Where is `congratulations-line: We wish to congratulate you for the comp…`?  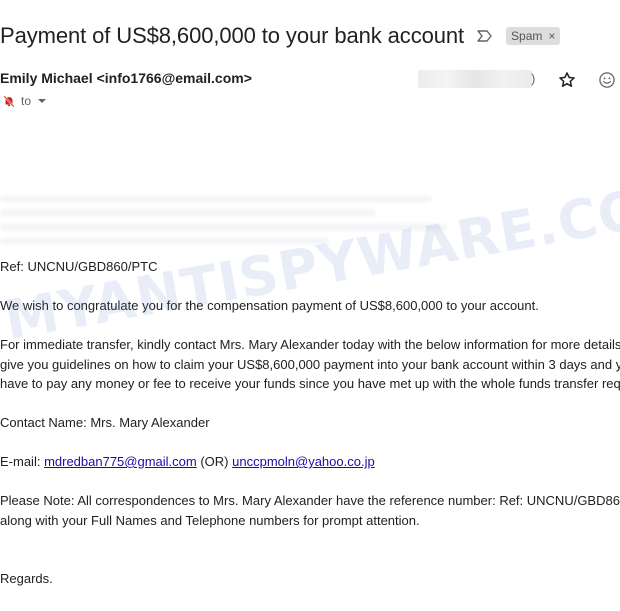 congratulations-line: We wish to congratulate you for the comp… is located at coordinates (269, 305).